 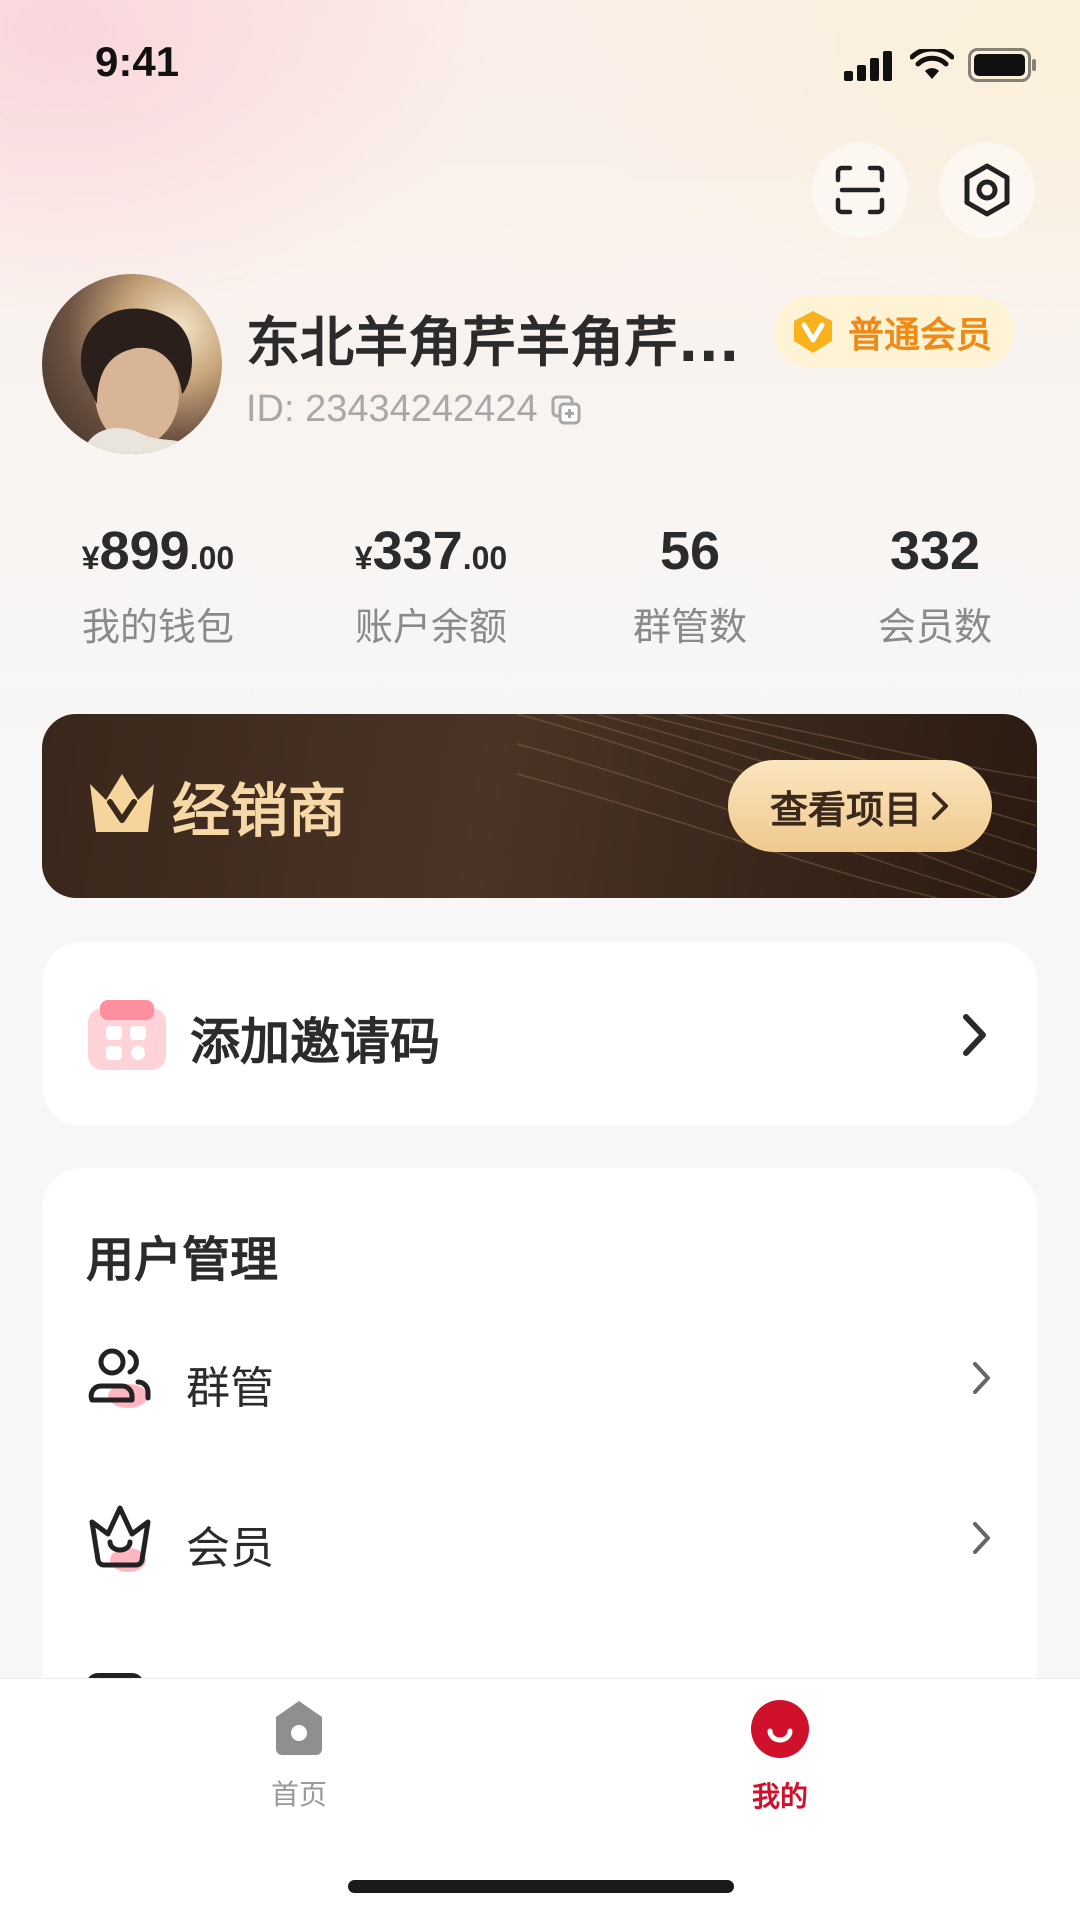 I want to click on menu-item-group-admins-label: 群管, so click(x=230, y=1388).